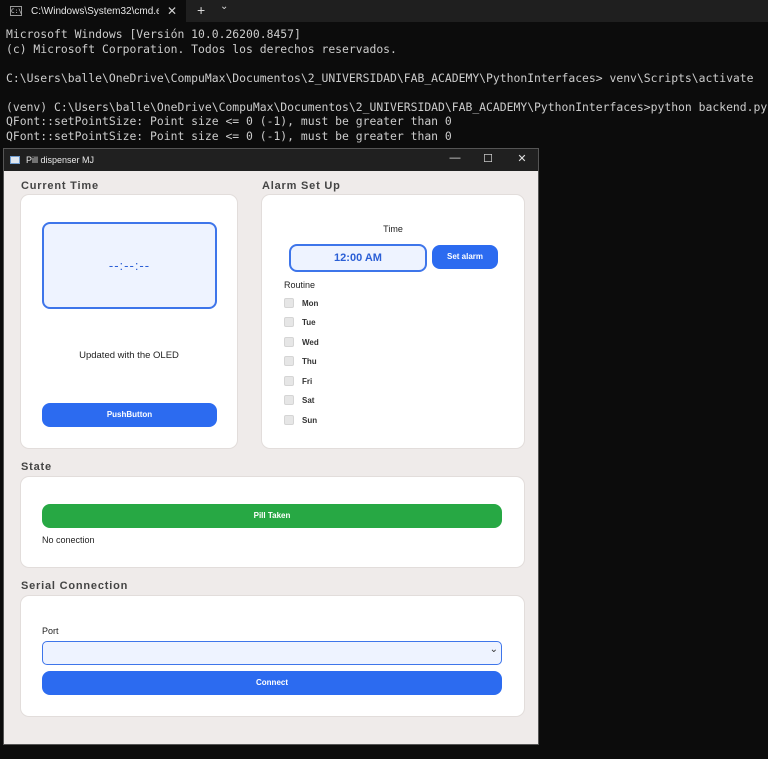 This screenshot has width=768, height=759. Describe the element at coordinates (300, 420) in the screenshot. I see `day-checkbox-sun: Sun` at that location.